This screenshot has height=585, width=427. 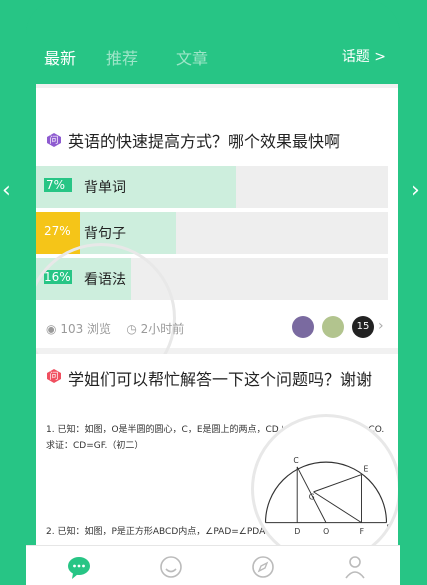 I want to click on clock-icon: ◷, so click(x=131, y=329).